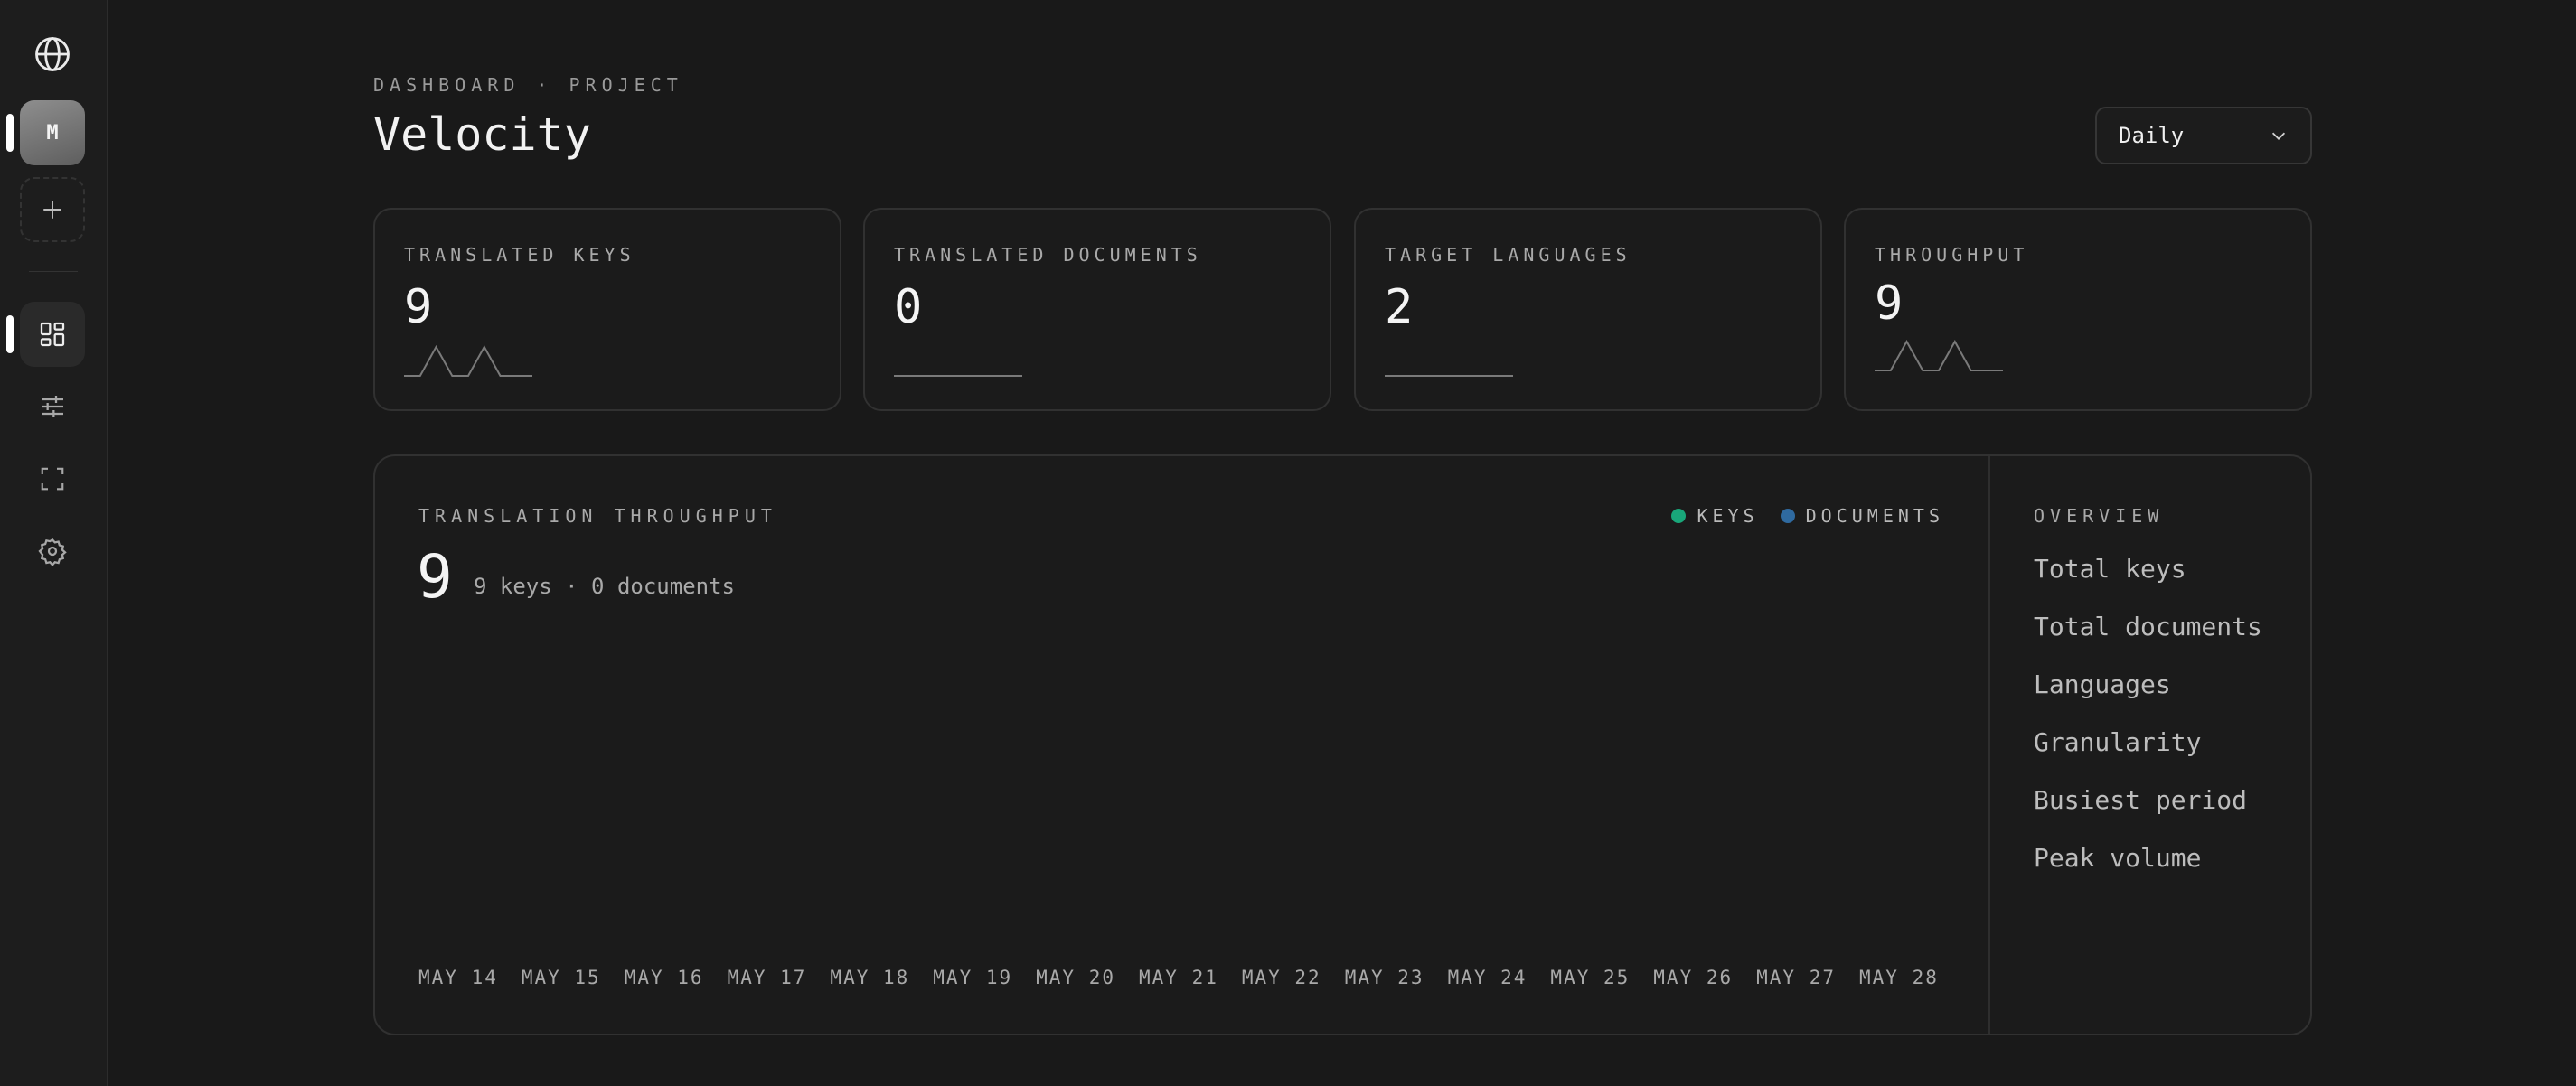 Image resolution: width=2576 pixels, height=1086 pixels. I want to click on dashboard-icon, so click(53, 334).